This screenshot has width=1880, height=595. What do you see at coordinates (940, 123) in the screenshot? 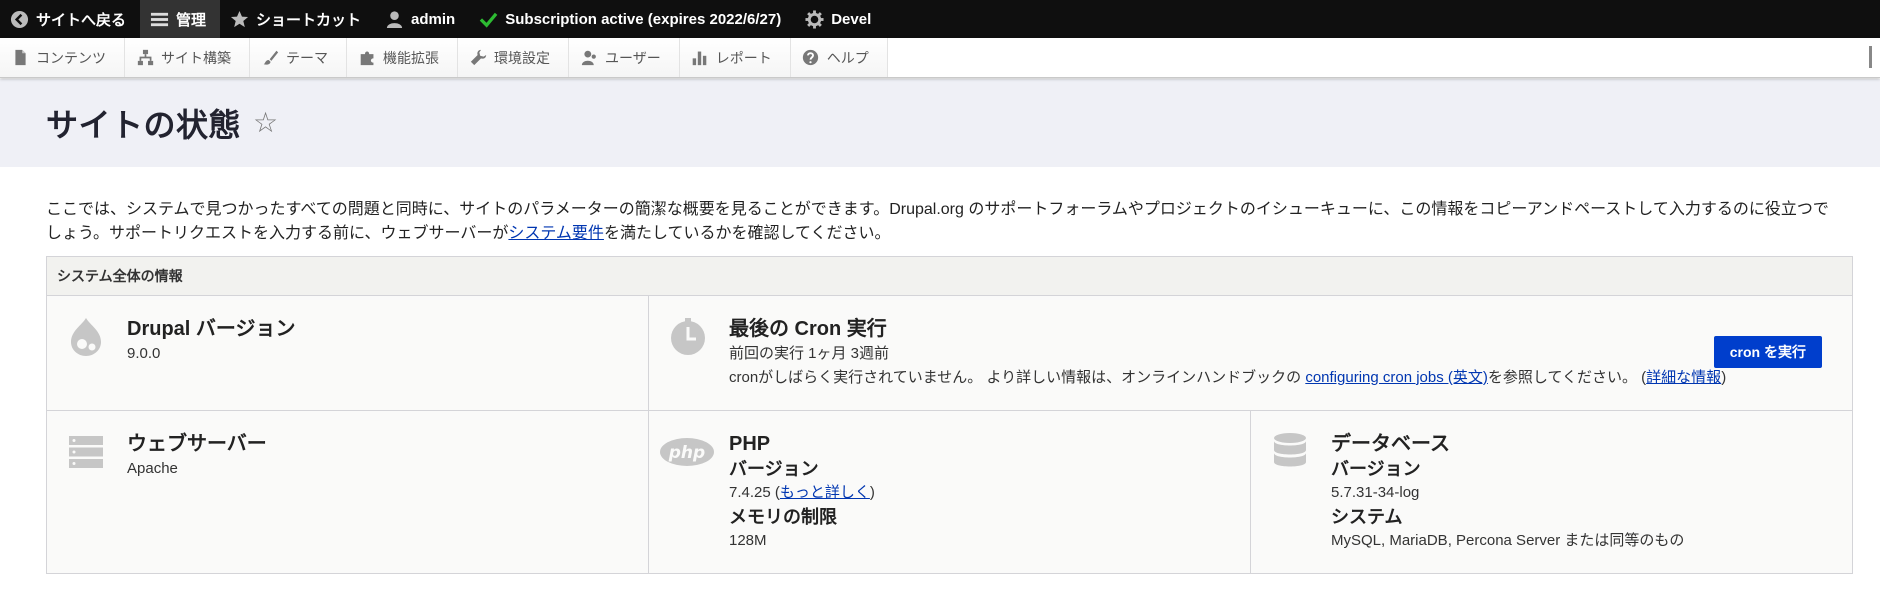
I see `page-header: サイトの状態 ☆` at bounding box center [940, 123].